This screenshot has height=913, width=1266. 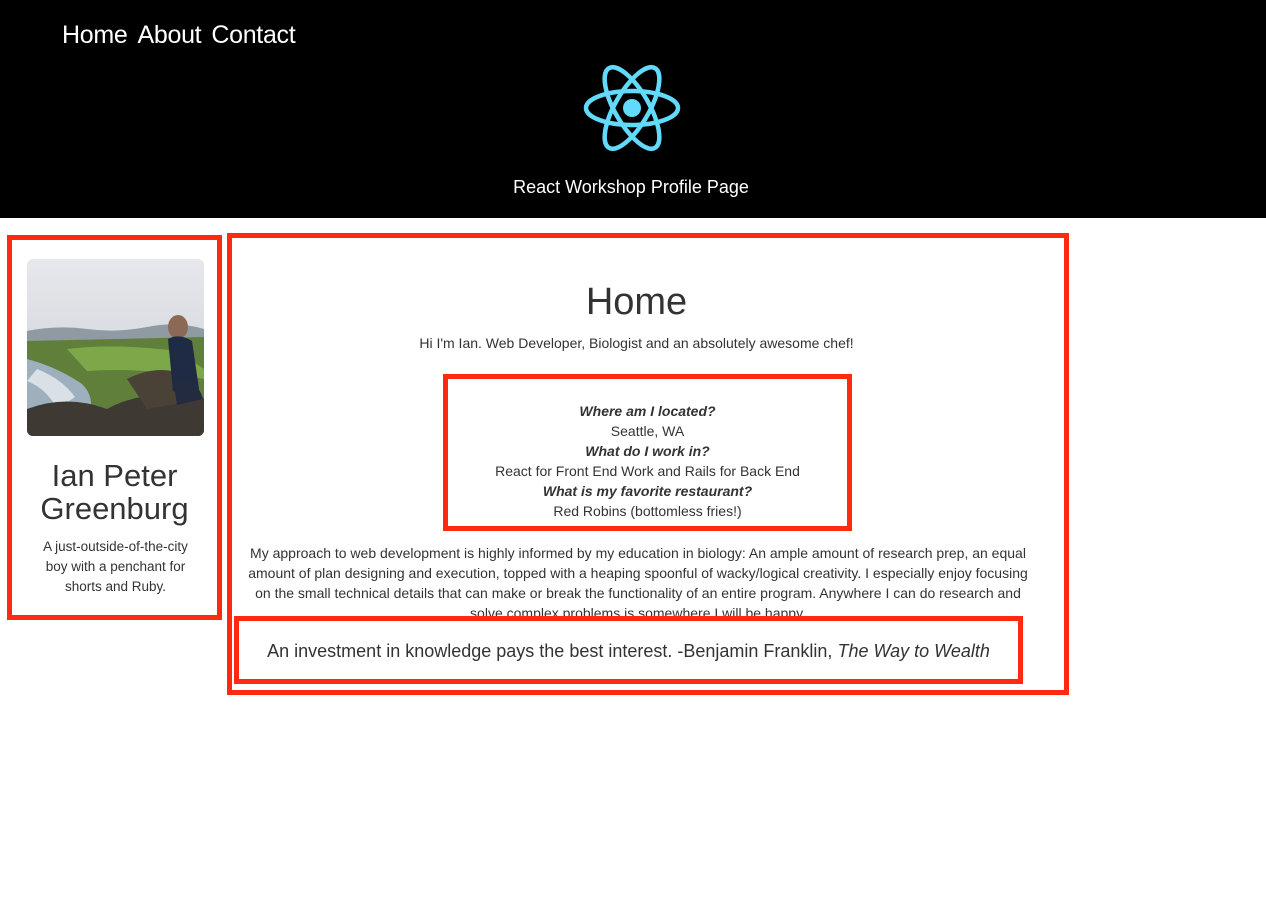 What do you see at coordinates (647, 431) in the screenshot?
I see `fact-answer: Seattle, WA` at bounding box center [647, 431].